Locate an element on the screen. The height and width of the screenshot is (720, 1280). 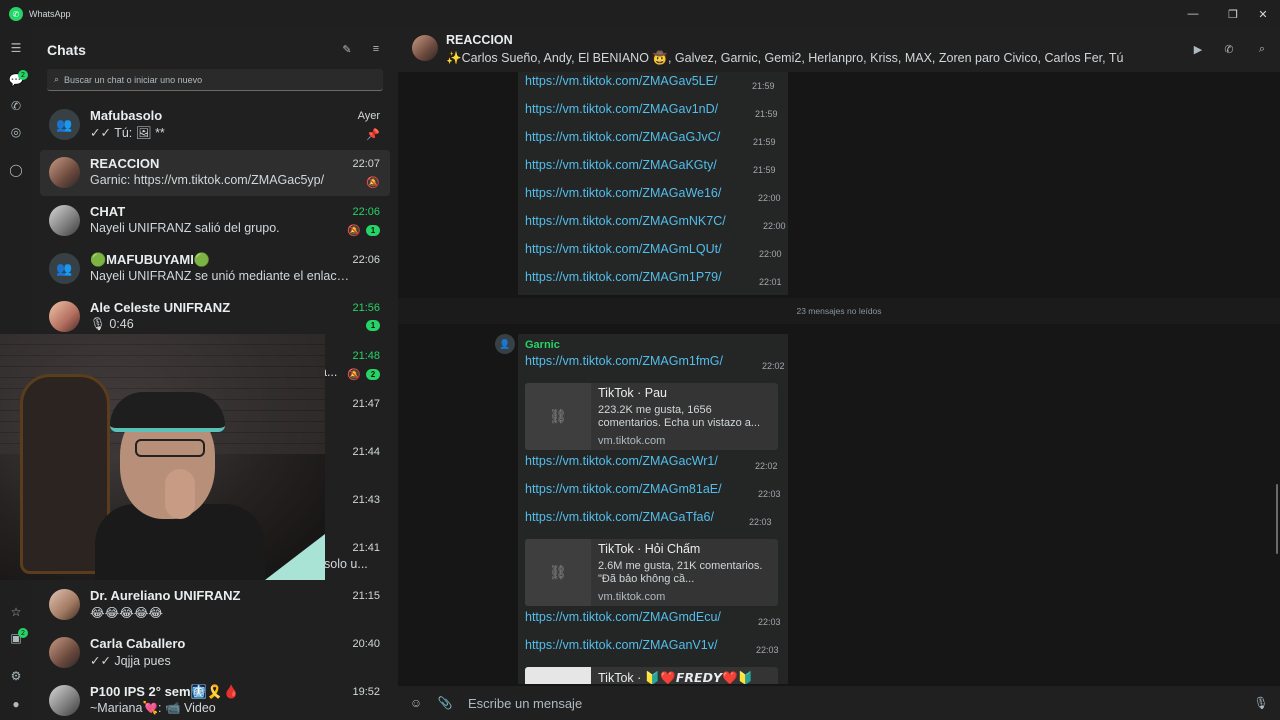
app-title: WhatsApp is located at coordinates (50, 14).